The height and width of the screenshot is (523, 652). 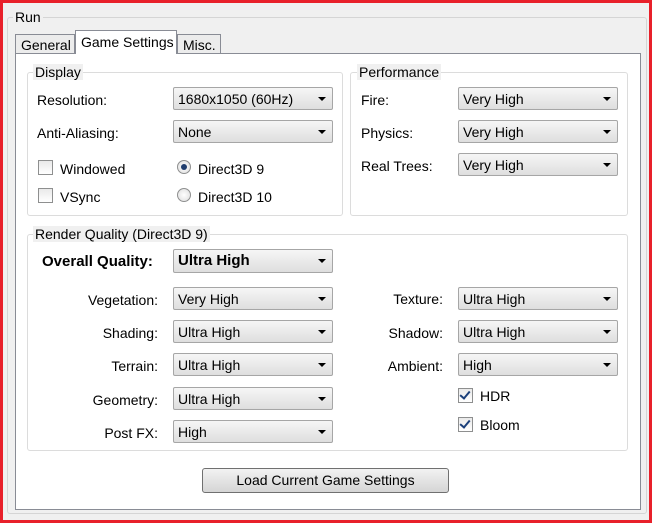 What do you see at coordinates (253, 431) in the screenshot?
I see `post-fx-dropdown: High` at bounding box center [253, 431].